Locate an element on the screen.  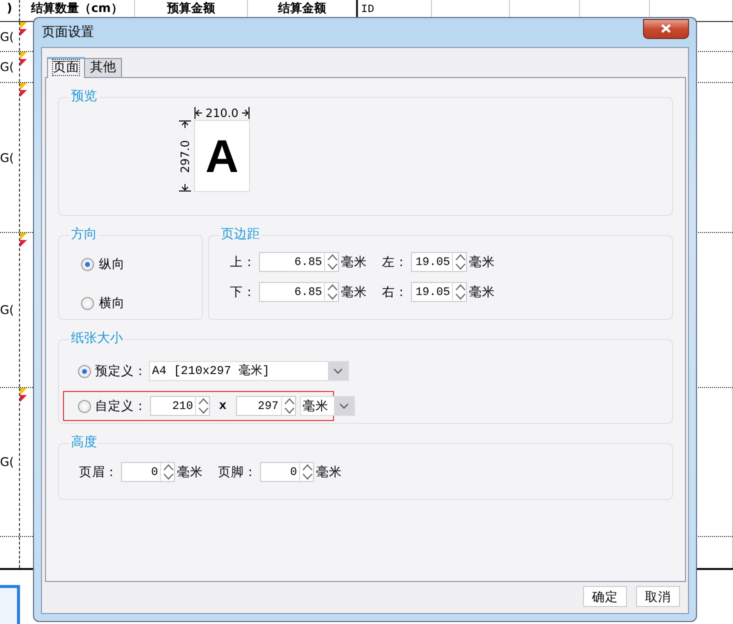
column-header: 预算金额 is located at coordinates (191, 8).